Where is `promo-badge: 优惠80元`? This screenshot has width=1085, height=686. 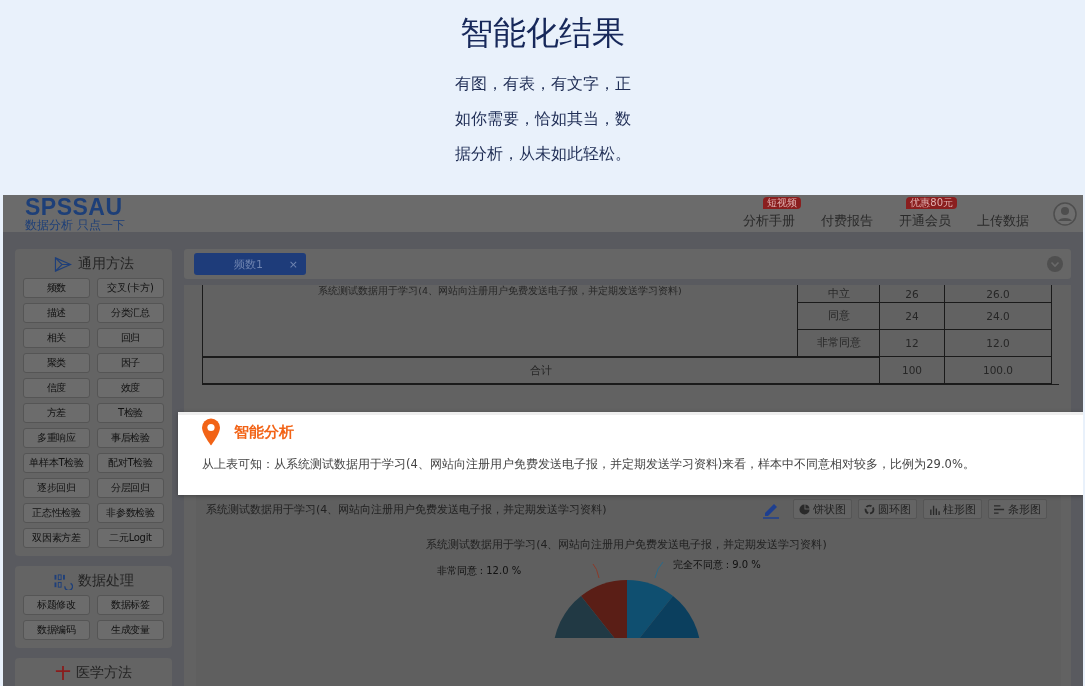 promo-badge: 优惠80元 is located at coordinates (931, 202).